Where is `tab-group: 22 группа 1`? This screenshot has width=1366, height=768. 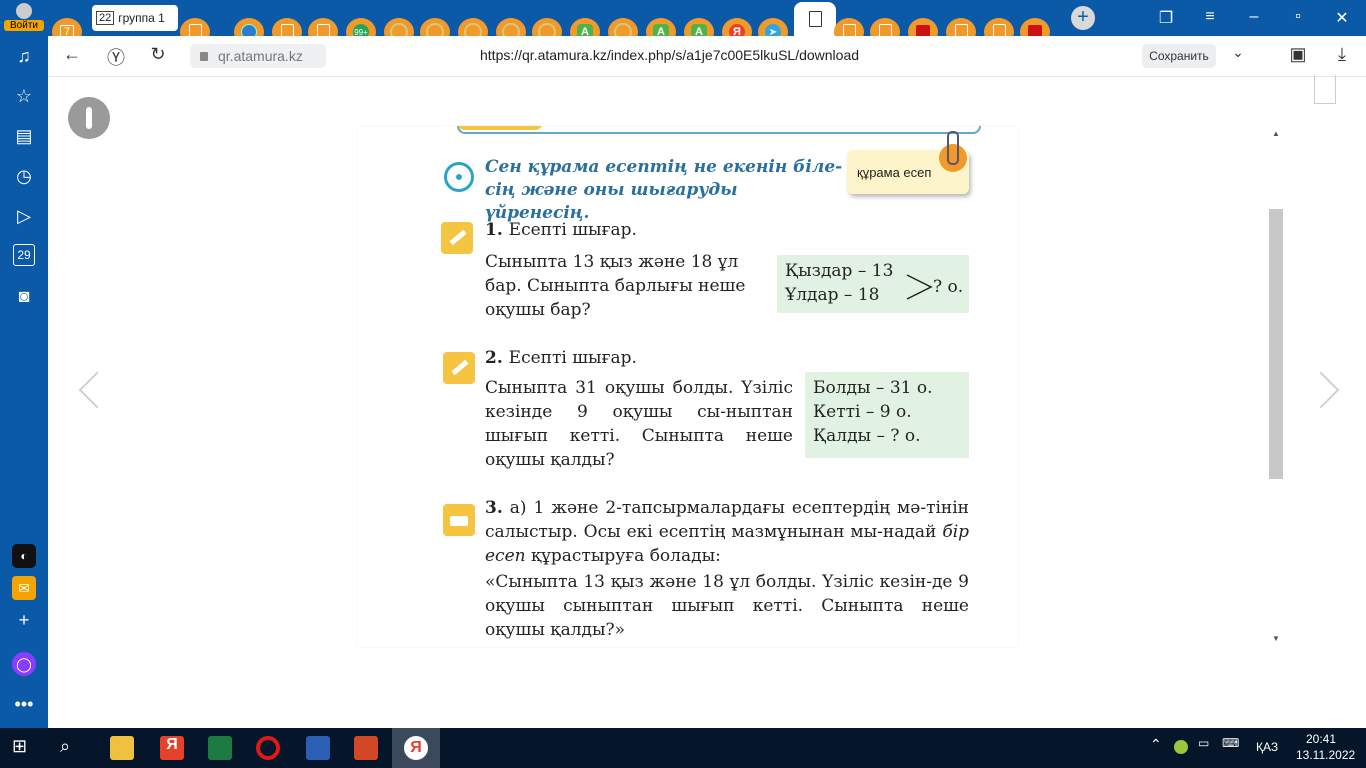 tab-group: 22 группа 1 is located at coordinates (135, 18).